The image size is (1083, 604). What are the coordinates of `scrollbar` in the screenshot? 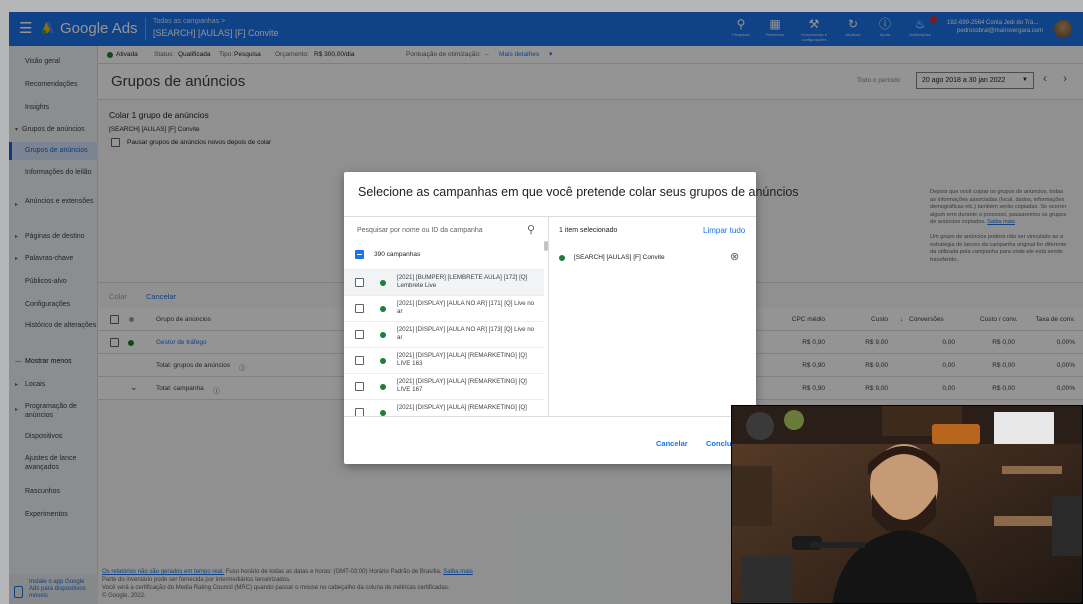 It's located at (546, 246).